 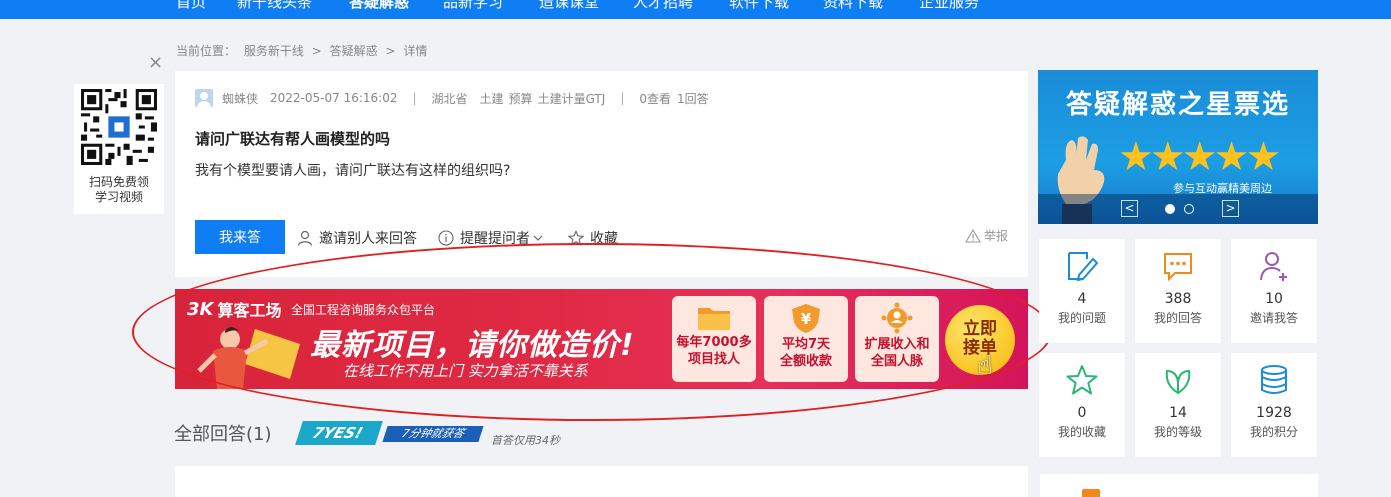 I want to click on stat-my-favorites: 0 我的收藏, so click(x=1082, y=405).